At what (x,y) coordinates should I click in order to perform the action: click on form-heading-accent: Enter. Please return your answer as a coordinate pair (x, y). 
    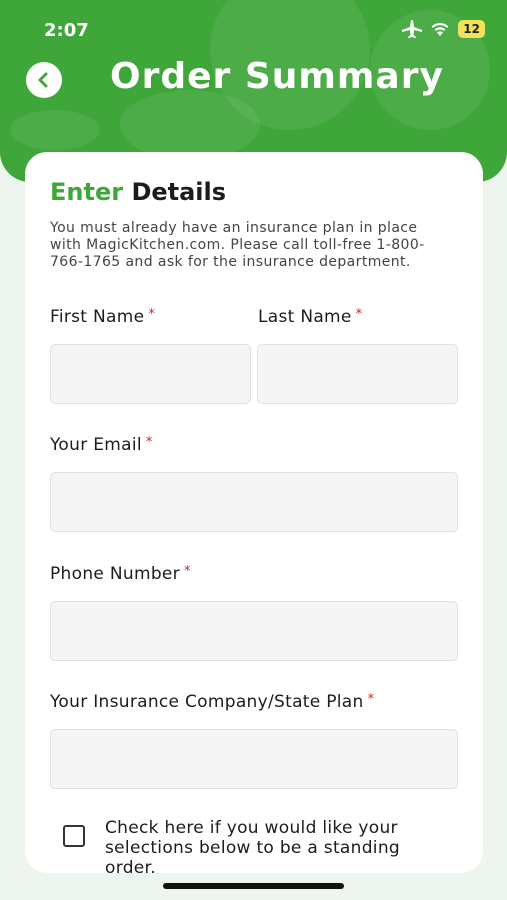
    Looking at the image, I should click on (87, 192).